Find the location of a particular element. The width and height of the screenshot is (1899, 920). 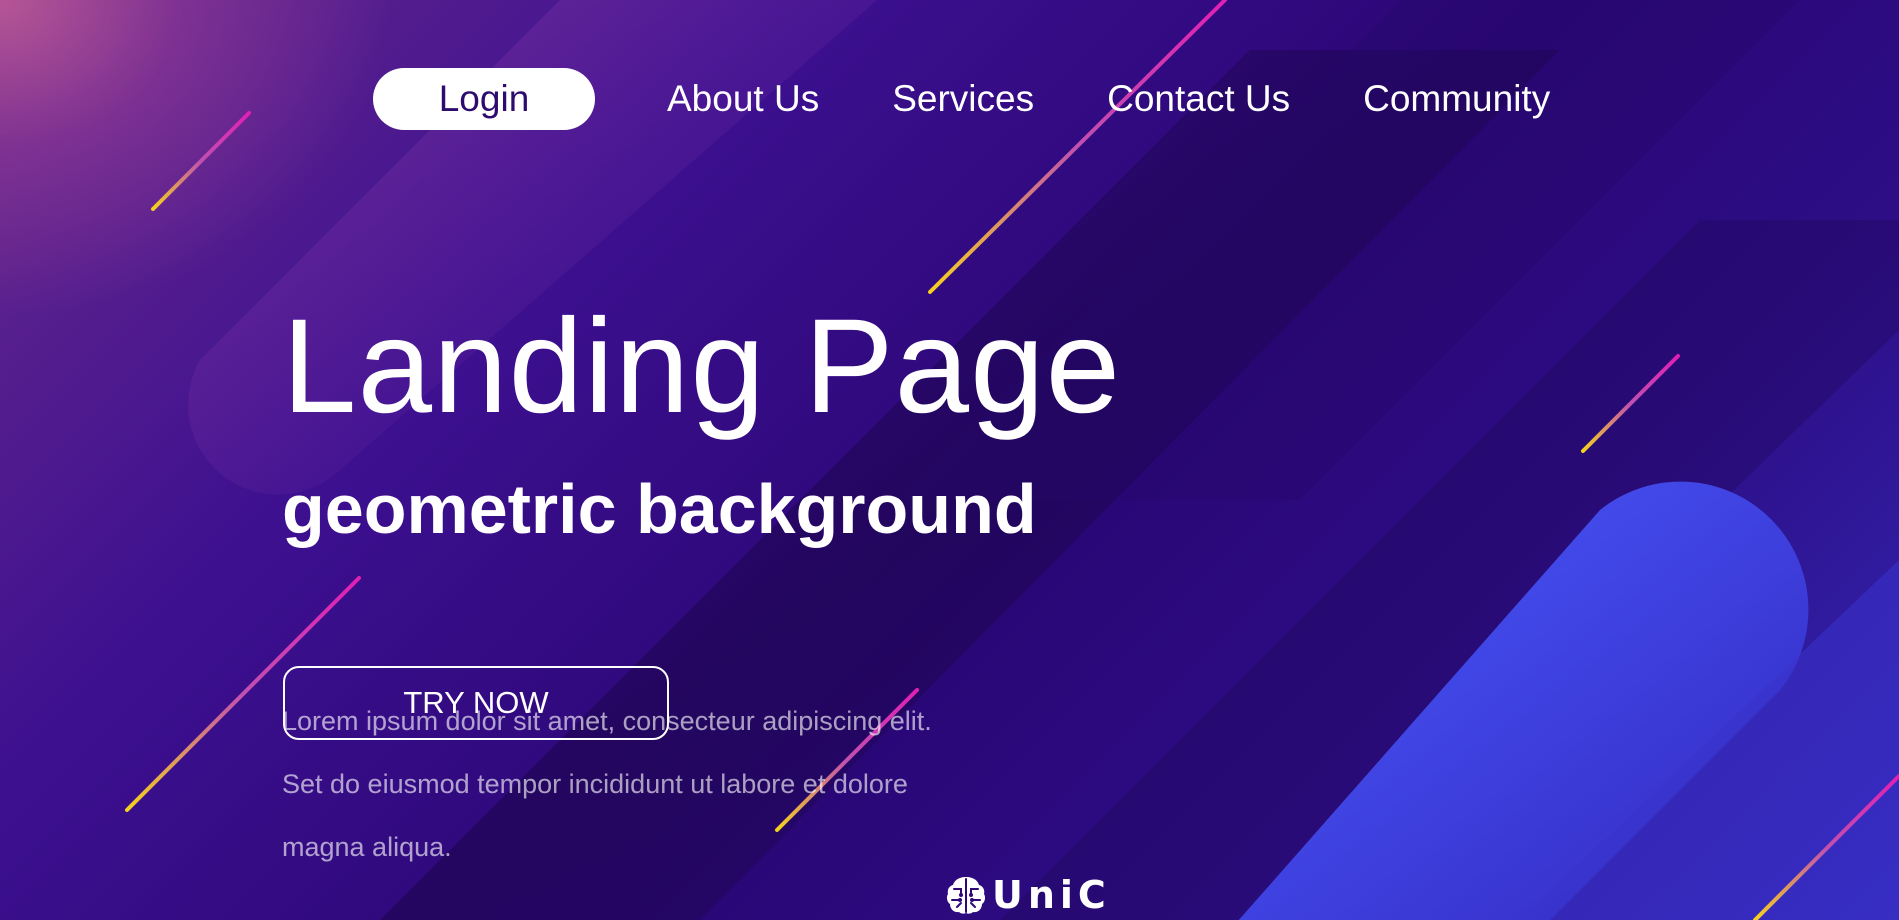

hero-subtitle: geometric background is located at coordinates (659, 509).